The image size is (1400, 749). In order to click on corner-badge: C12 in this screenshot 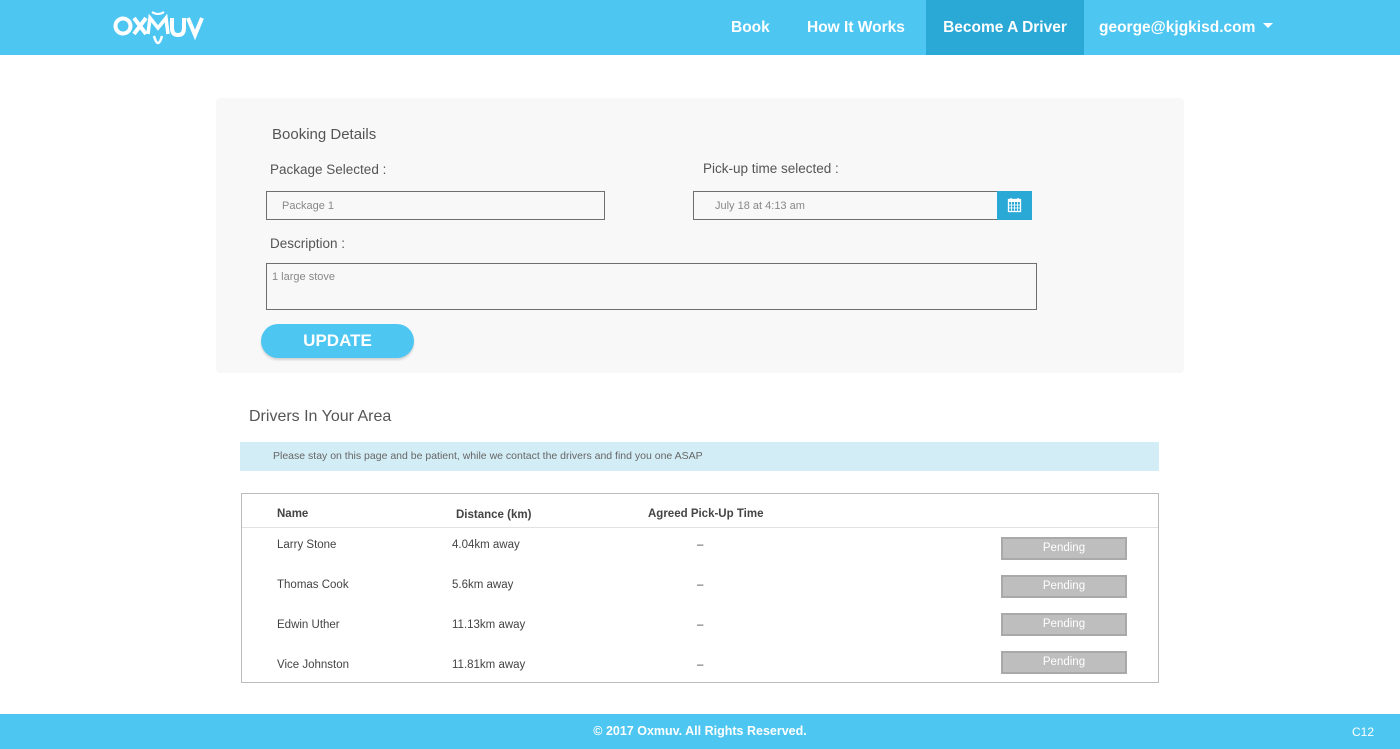, I will do `click(1363, 732)`.